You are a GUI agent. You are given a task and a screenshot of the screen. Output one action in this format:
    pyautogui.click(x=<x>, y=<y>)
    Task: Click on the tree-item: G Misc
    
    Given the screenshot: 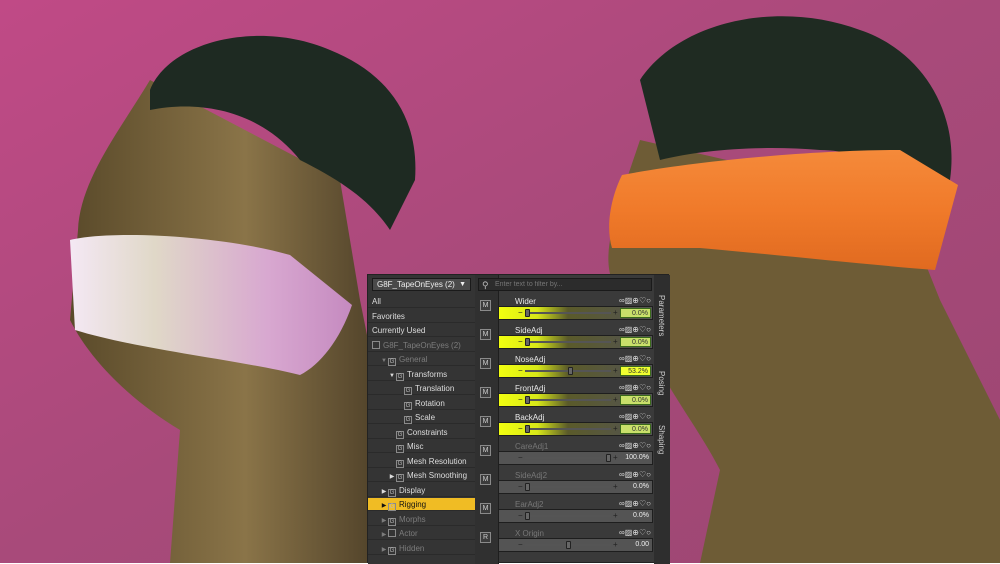 What is the action you would take?
    pyautogui.click(x=421, y=446)
    